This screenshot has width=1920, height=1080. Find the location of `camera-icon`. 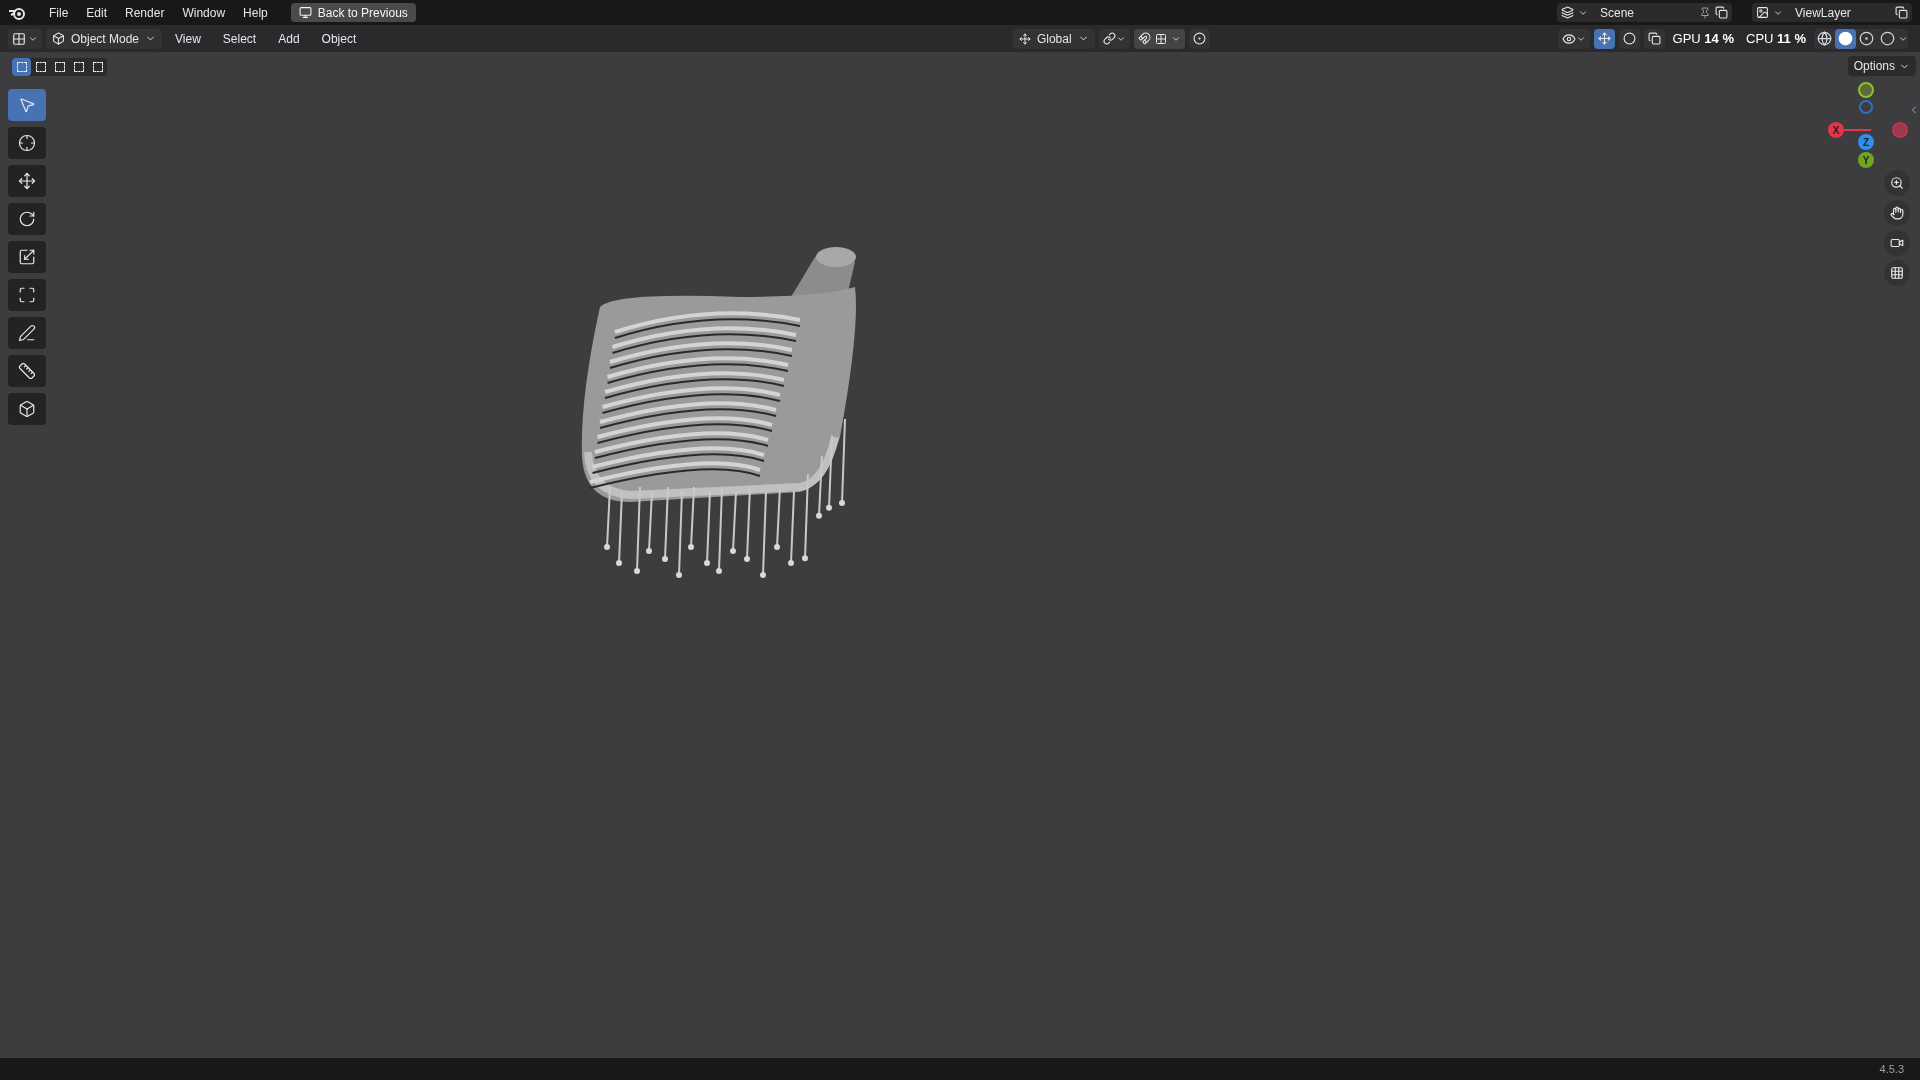

camera-icon is located at coordinates (1897, 243).